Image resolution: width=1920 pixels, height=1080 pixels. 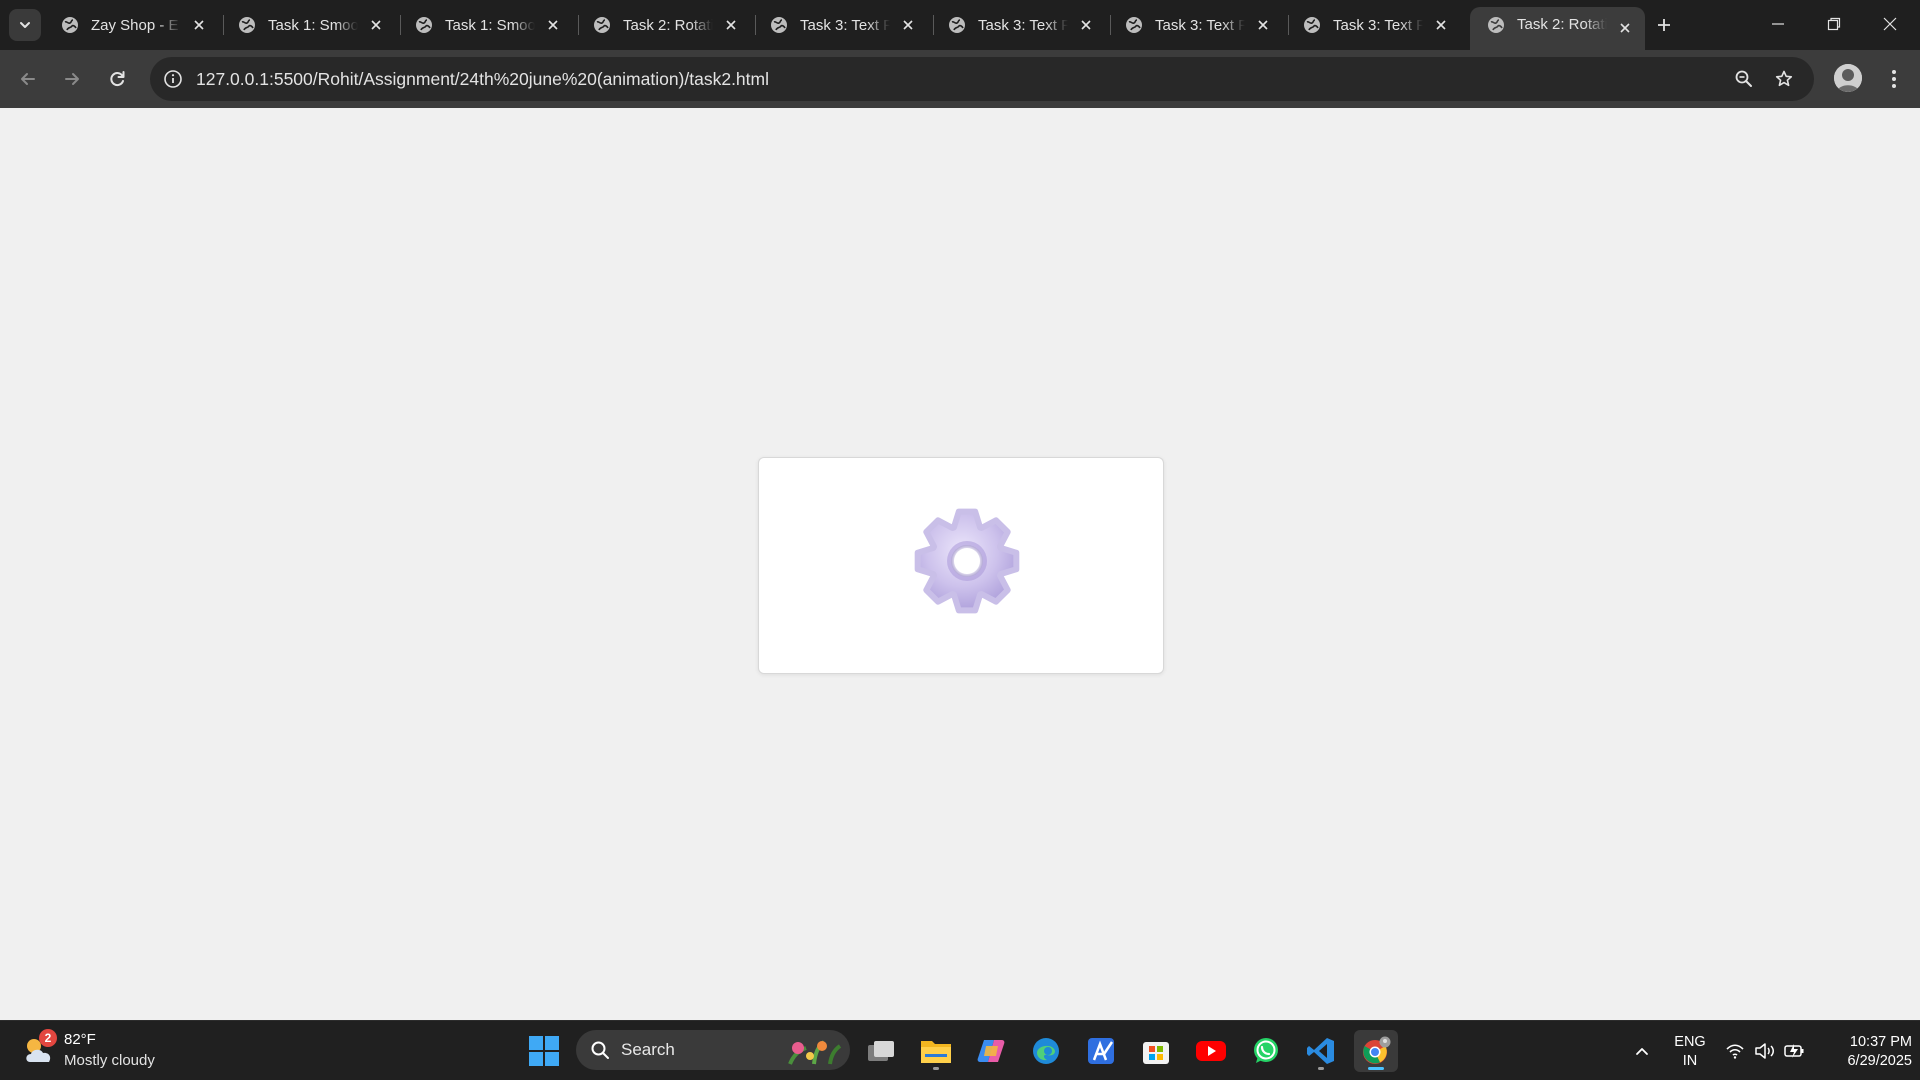 I want to click on whatsapp-icon, so click(x=1266, y=1050).